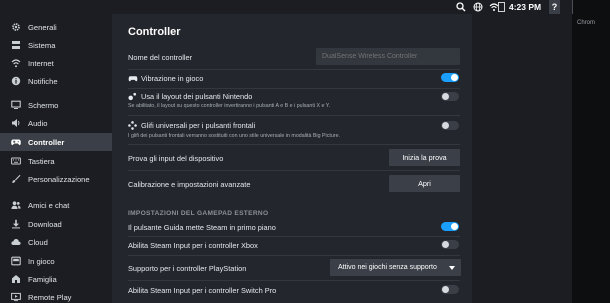 The image size is (610, 303). What do you see at coordinates (16, 123) in the screenshot?
I see `speaker-icon` at bounding box center [16, 123].